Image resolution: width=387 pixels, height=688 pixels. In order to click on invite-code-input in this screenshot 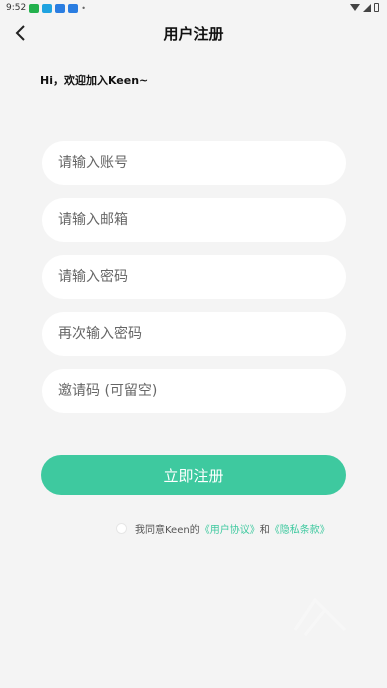, I will do `click(194, 391)`.